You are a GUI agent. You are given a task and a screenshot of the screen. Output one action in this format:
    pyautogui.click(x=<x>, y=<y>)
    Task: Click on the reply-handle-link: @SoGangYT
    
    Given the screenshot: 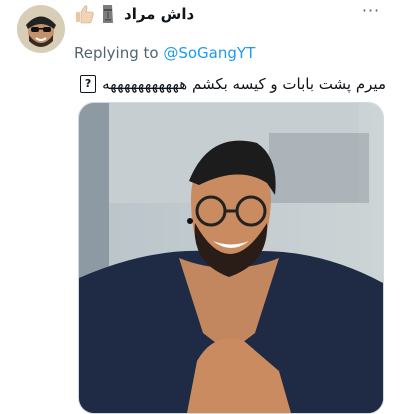 What is the action you would take?
    pyautogui.click(x=209, y=53)
    